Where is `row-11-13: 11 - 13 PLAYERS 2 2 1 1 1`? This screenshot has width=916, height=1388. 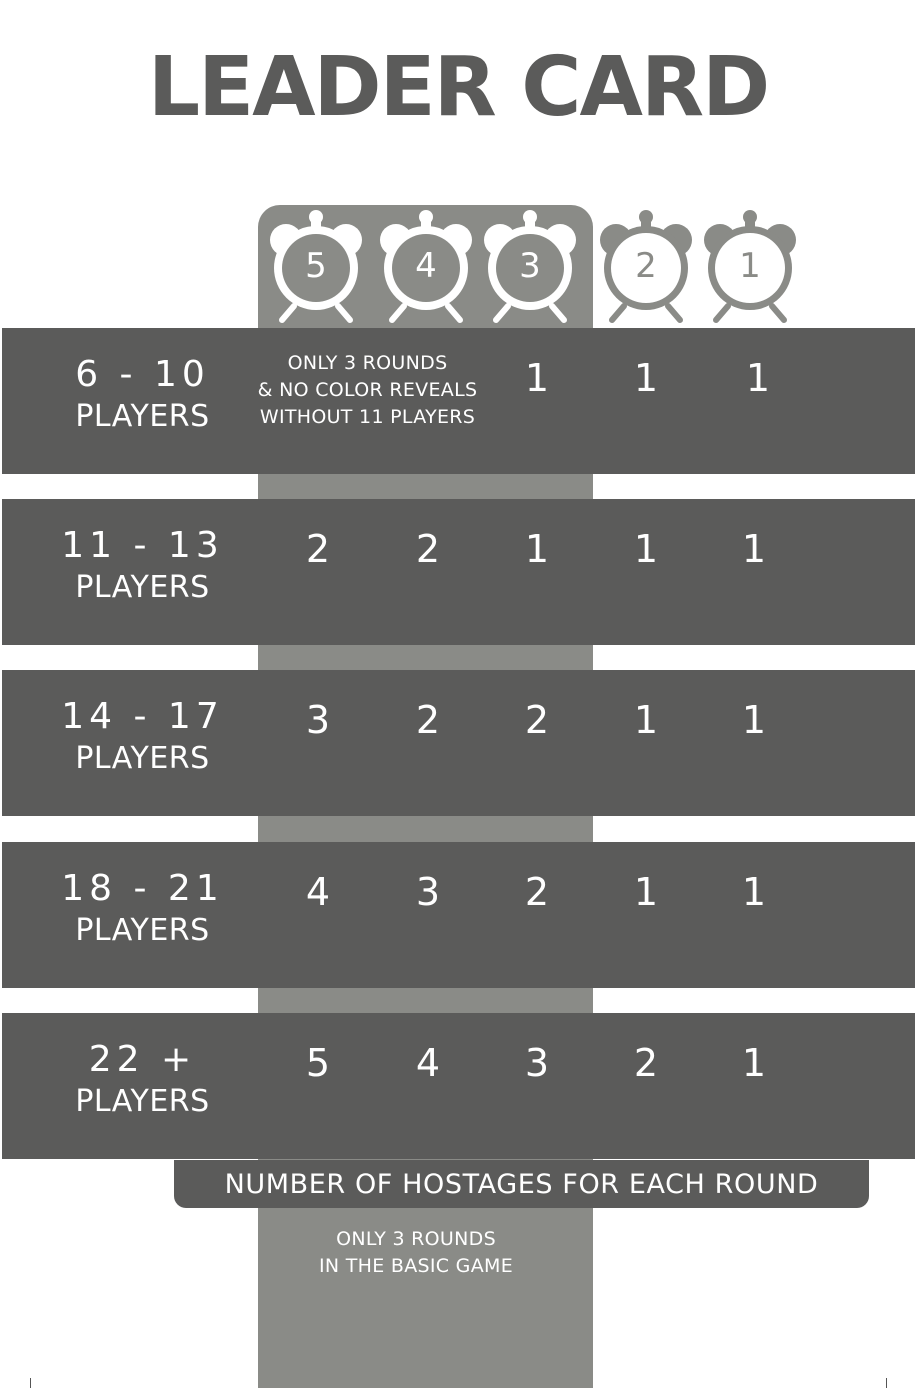
row-11-13: 11 - 13 PLAYERS 2 2 1 1 1 is located at coordinates (458, 572).